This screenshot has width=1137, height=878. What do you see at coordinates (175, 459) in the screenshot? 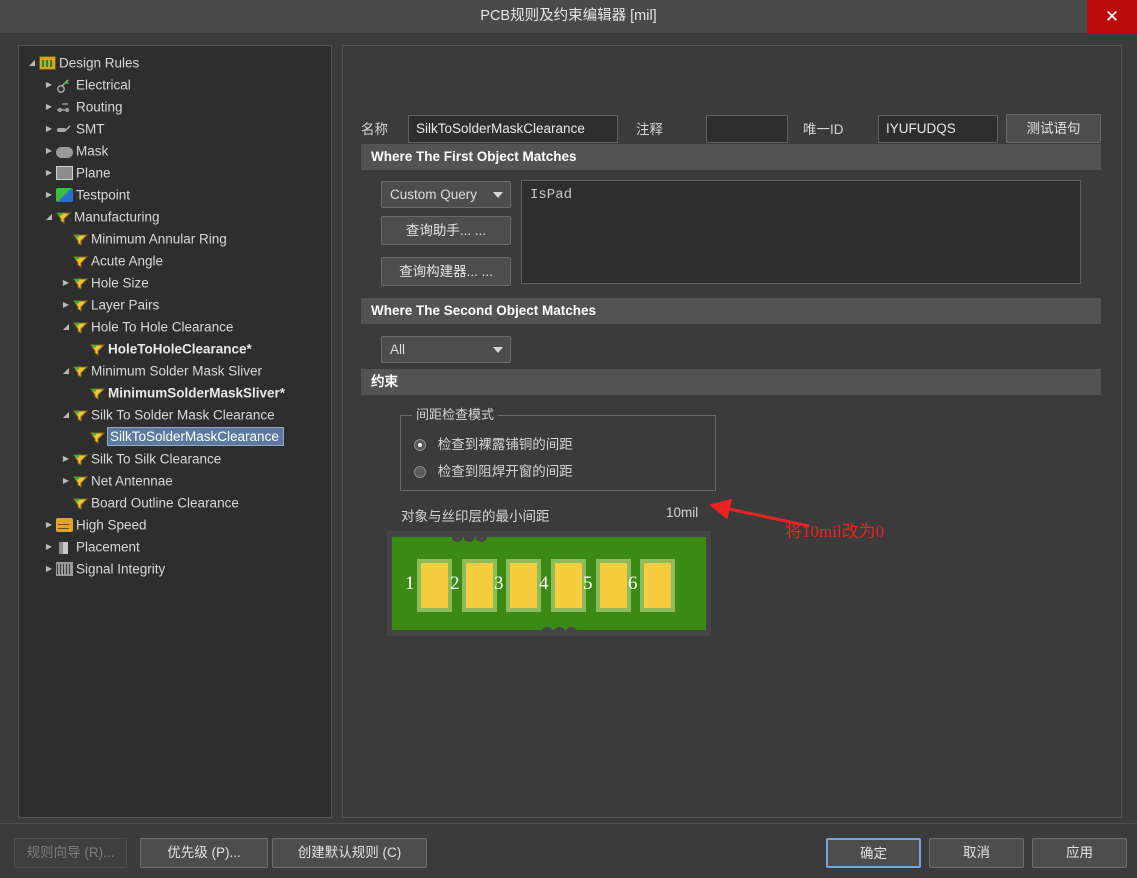
I see `tree-item-silk-to-silk-clearance: ▶ Silk To Silk Clearance` at bounding box center [175, 459].